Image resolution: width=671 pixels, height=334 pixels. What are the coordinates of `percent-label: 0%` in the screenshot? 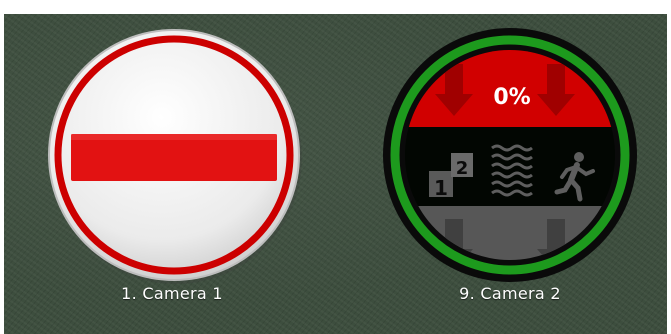 It's located at (511, 97).